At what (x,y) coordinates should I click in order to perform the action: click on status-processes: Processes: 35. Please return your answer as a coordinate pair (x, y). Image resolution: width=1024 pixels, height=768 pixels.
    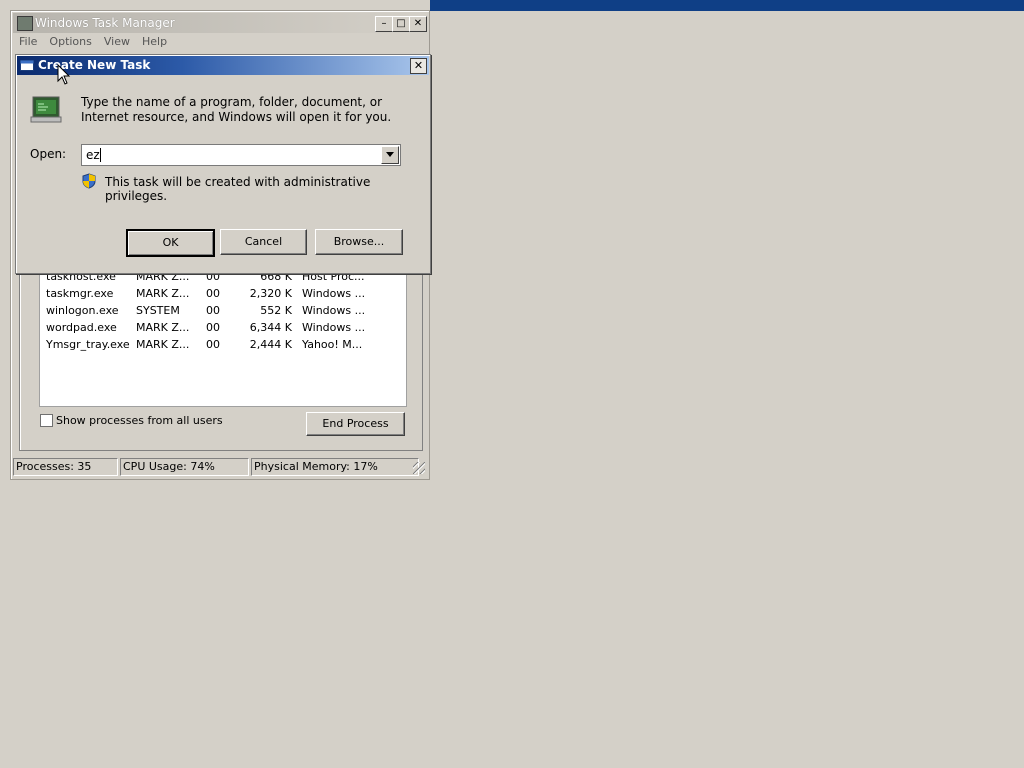
    Looking at the image, I should click on (65, 467).